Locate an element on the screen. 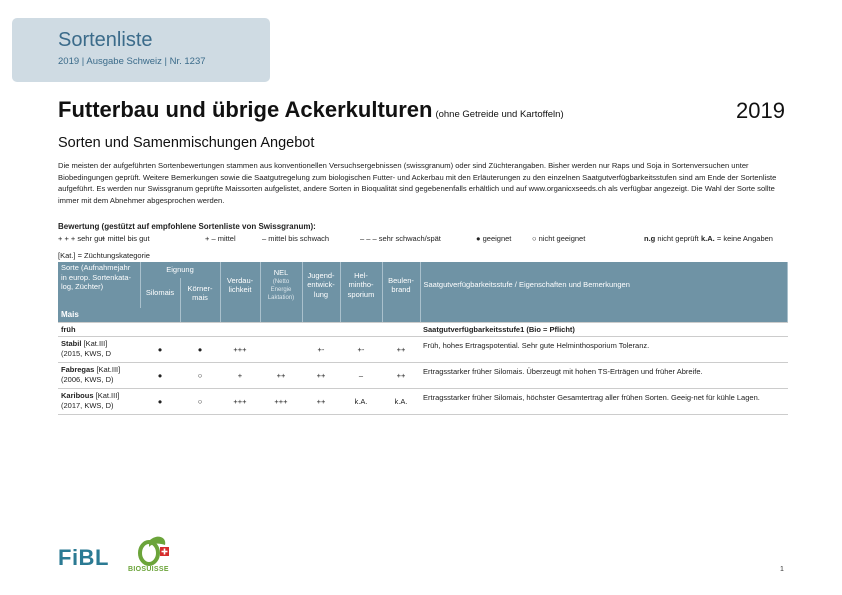  cell-nel is located at coordinates (281, 349).